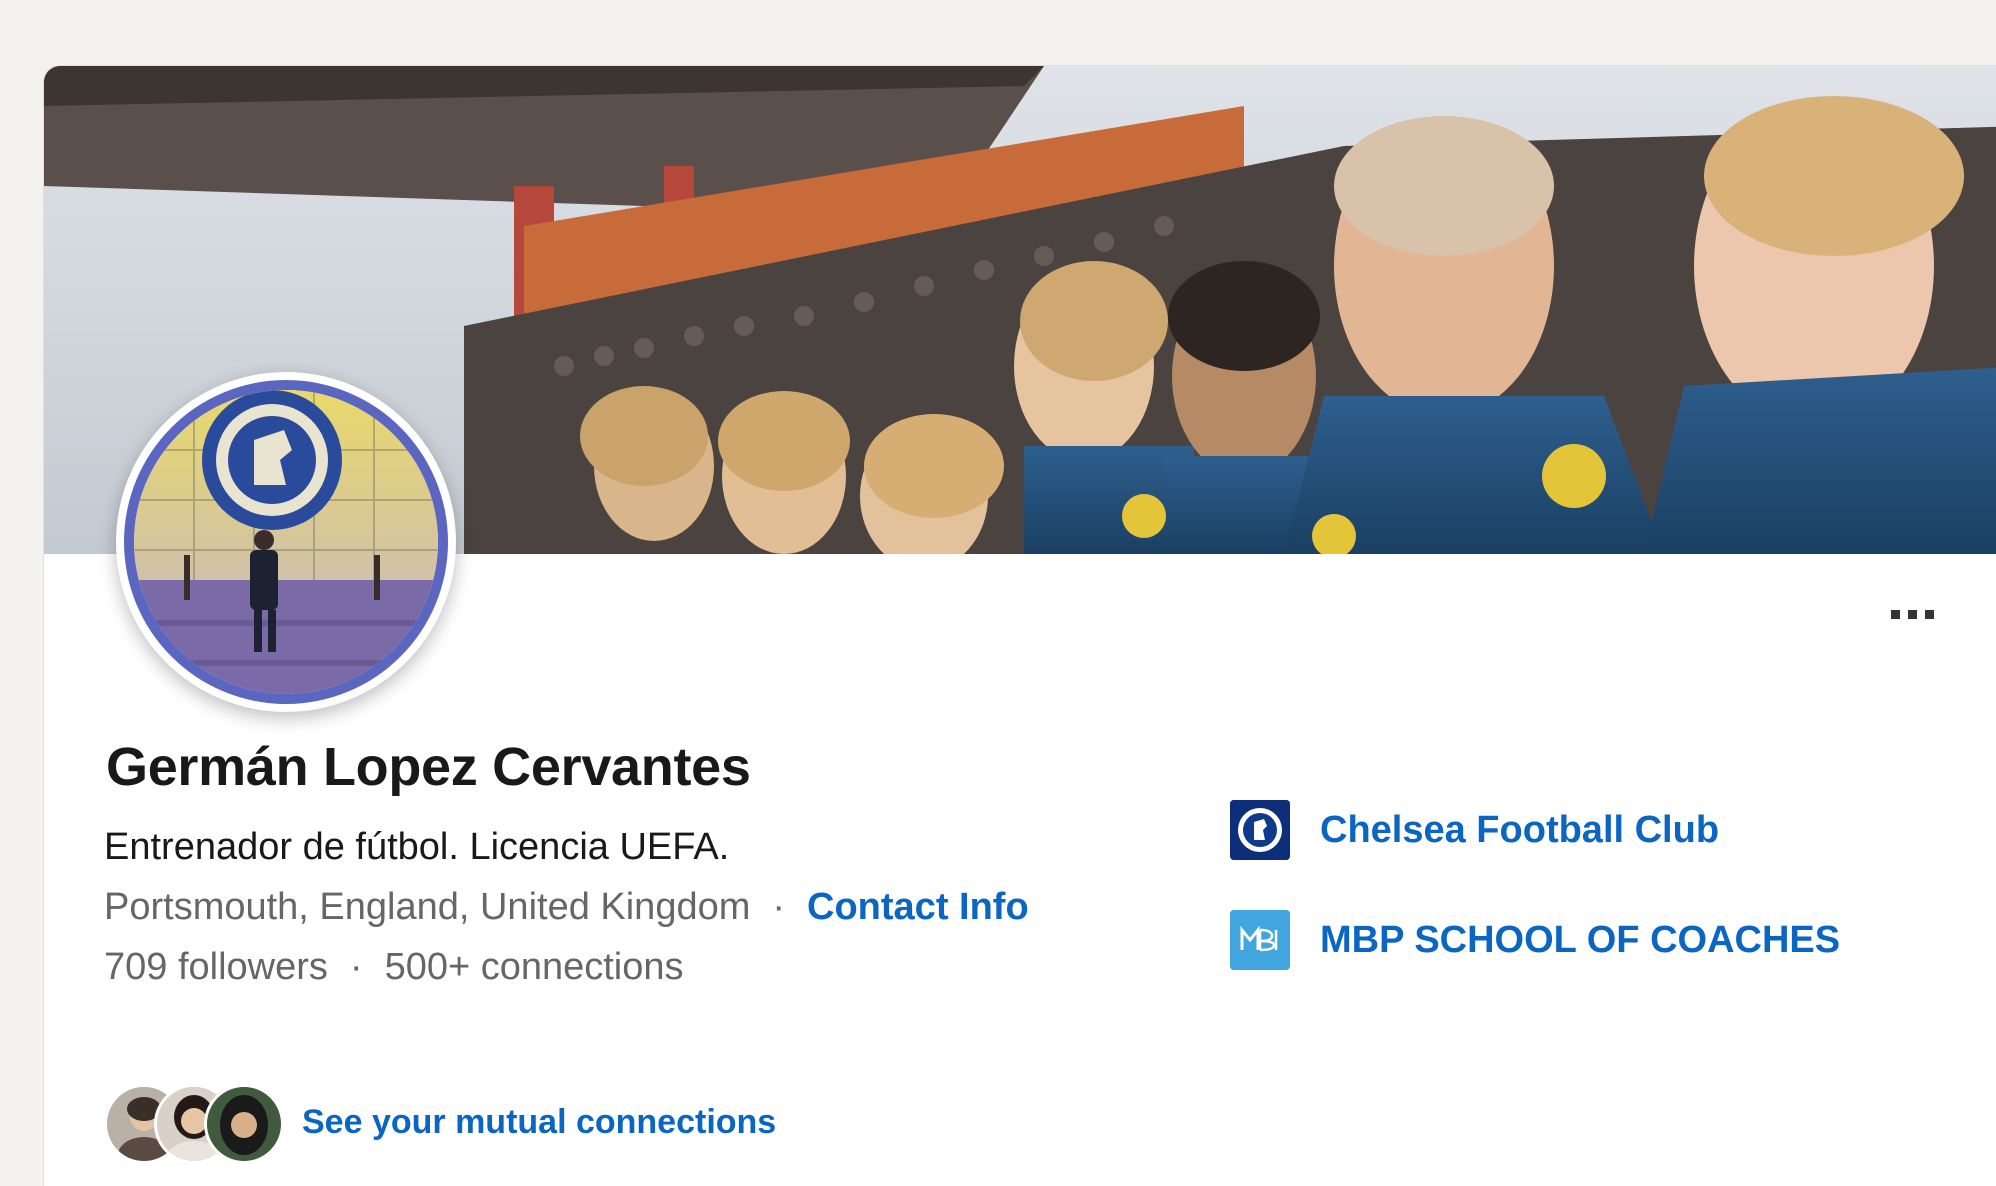 The height and width of the screenshot is (1186, 1996). What do you see at coordinates (539, 1121) in the screenshot?
I see `mutual-connections-label: See your mutual connections` at bounding box center [539, 1121].